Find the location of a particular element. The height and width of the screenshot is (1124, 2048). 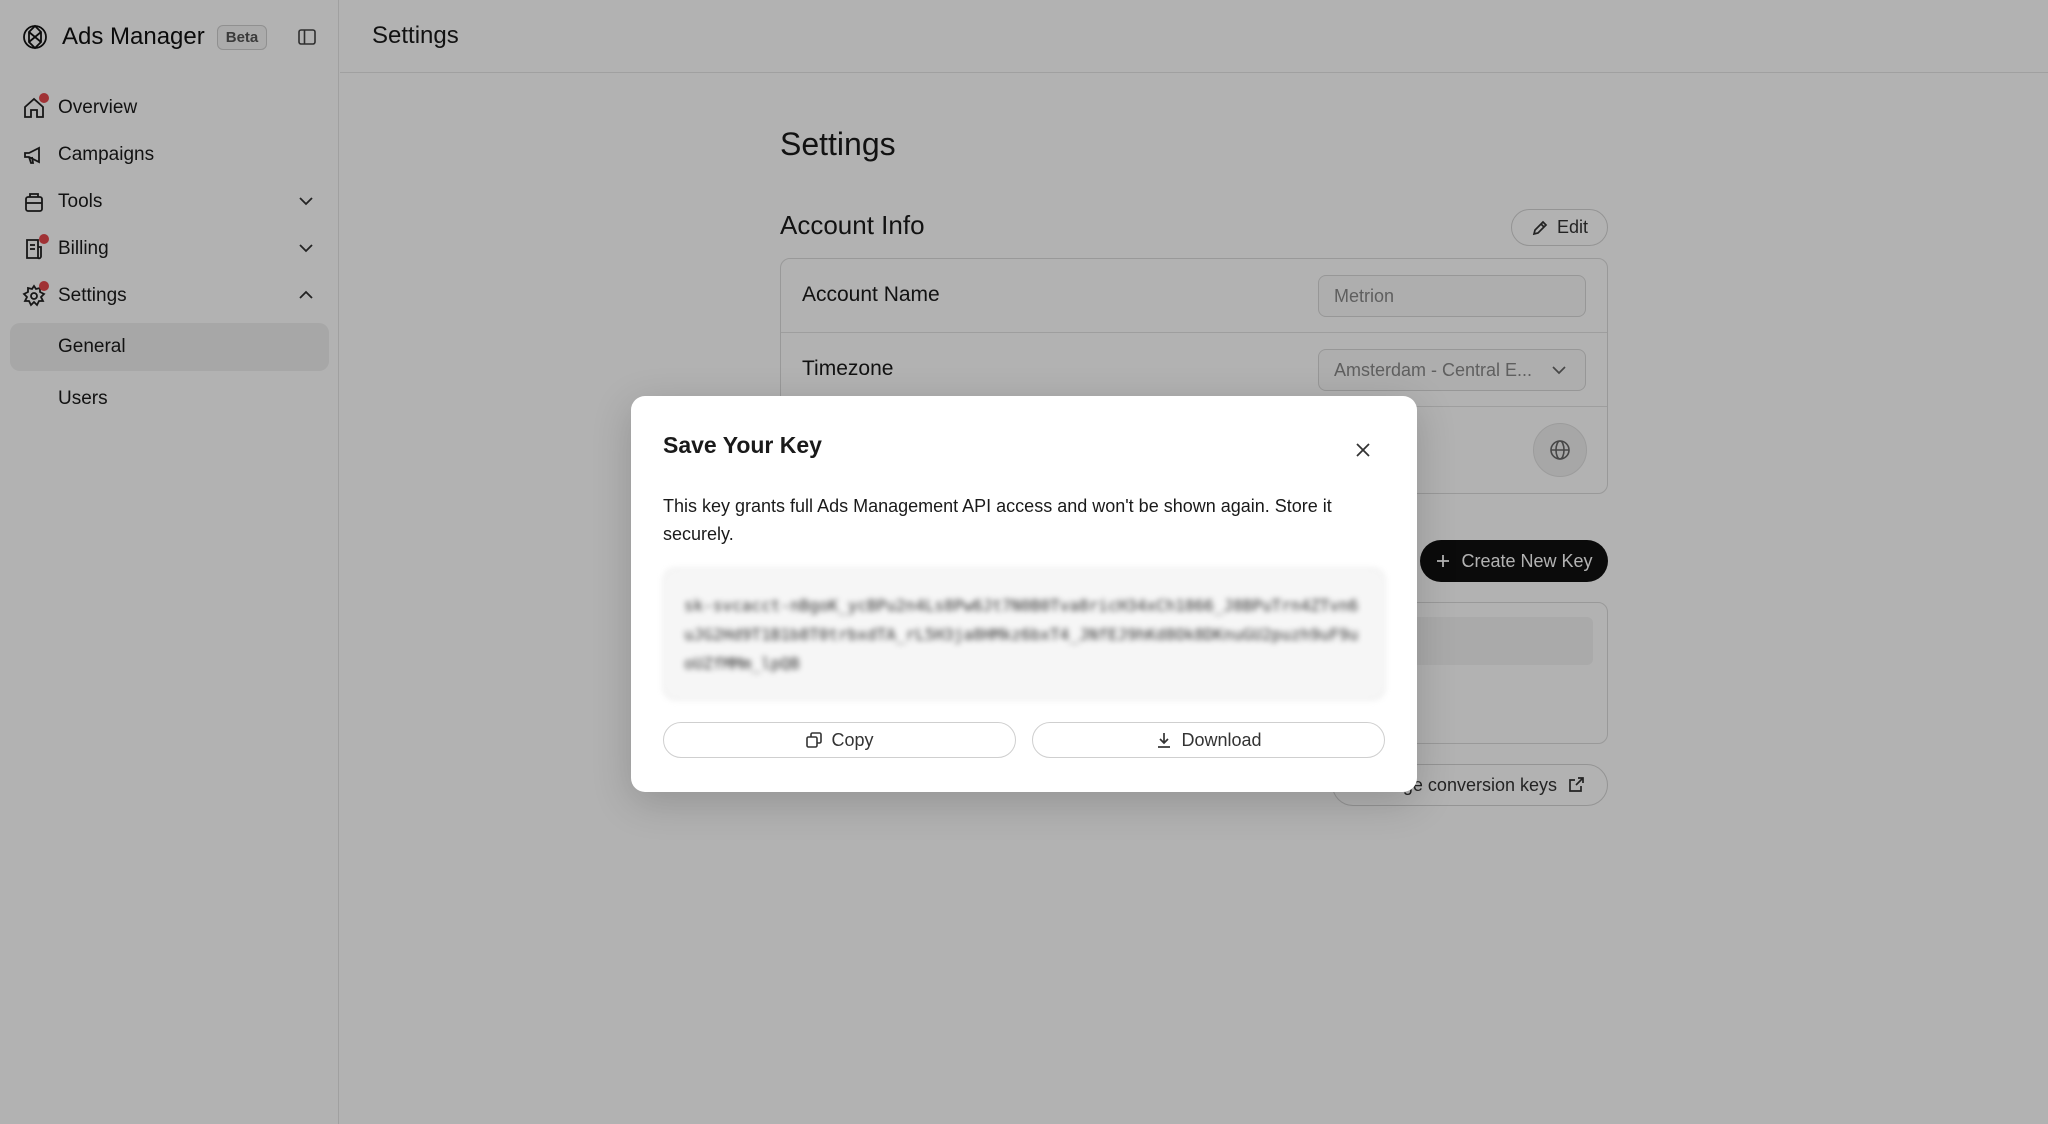

download-label: Download is located at coordinates (1221, 739).